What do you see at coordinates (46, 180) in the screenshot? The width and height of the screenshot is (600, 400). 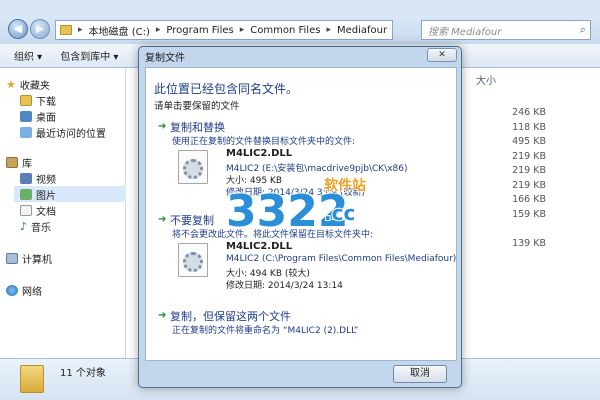 I see `nav-label: 视频` at bounding box center [46, 180].